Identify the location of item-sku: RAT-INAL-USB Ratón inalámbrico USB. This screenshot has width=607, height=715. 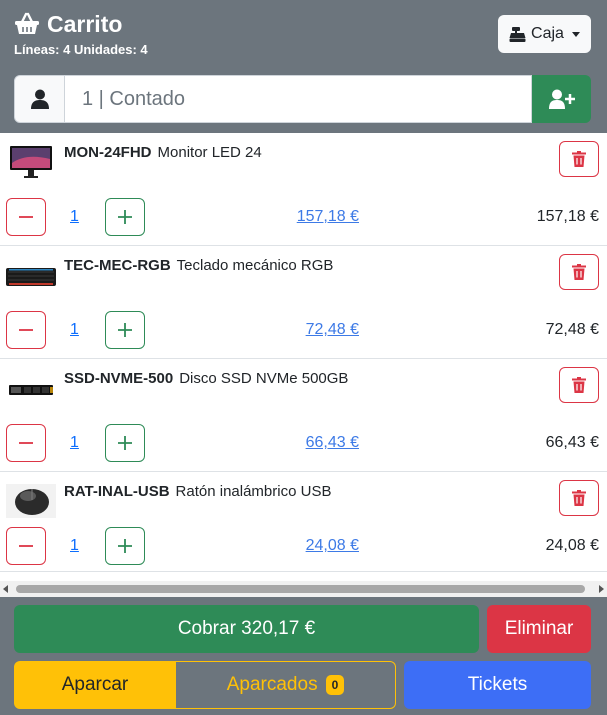
(198, 491).